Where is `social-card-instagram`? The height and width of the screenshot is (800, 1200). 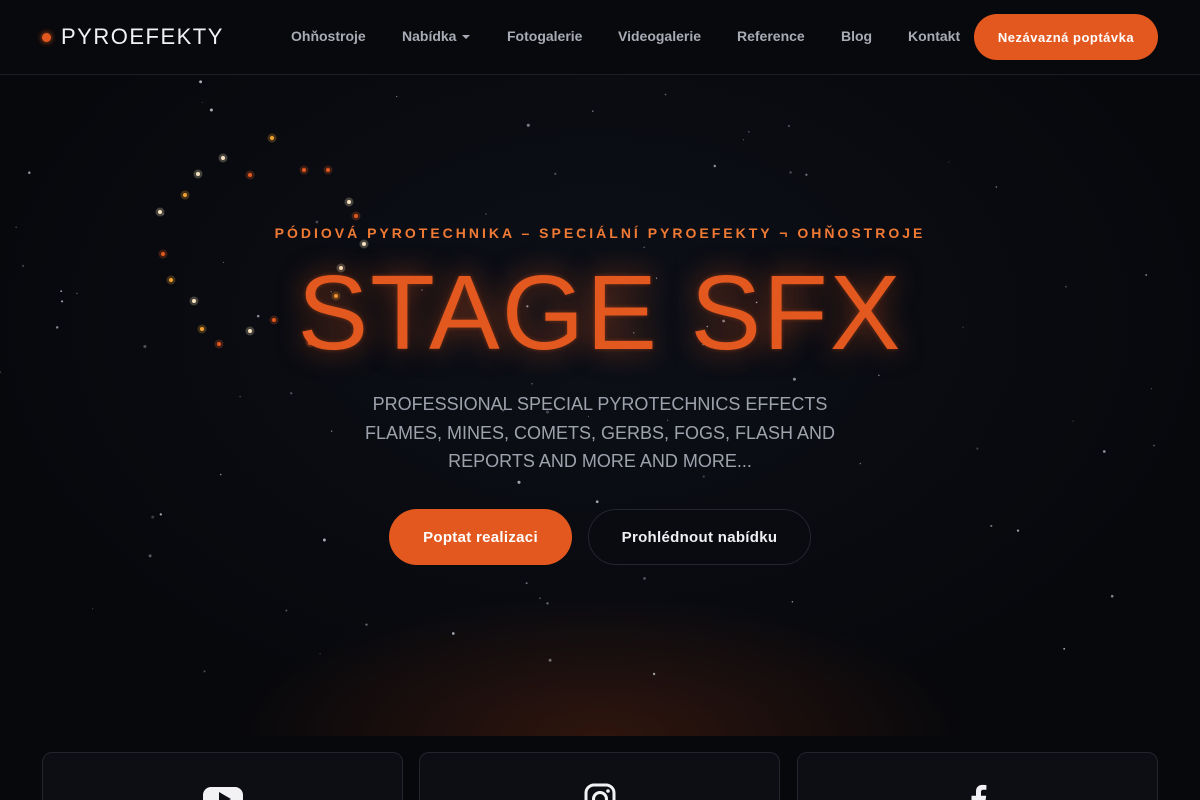
social-card-instagram is located at coordinates (599, 776).